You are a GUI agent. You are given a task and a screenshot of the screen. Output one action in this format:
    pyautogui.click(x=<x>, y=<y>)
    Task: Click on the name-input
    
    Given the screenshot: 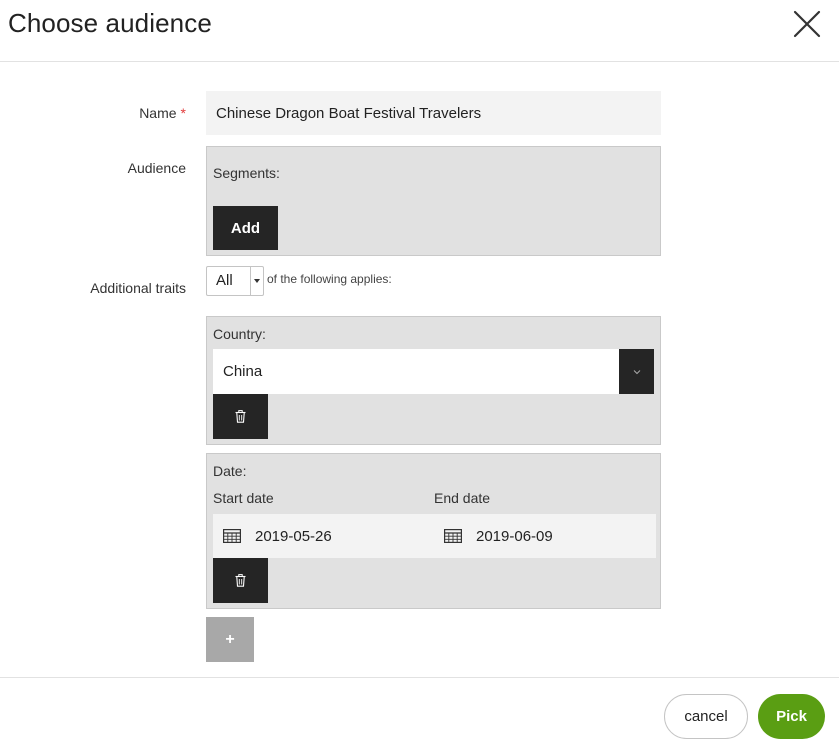 What is the action you would take?
    pyautogui.click(x=433, y=113)
    